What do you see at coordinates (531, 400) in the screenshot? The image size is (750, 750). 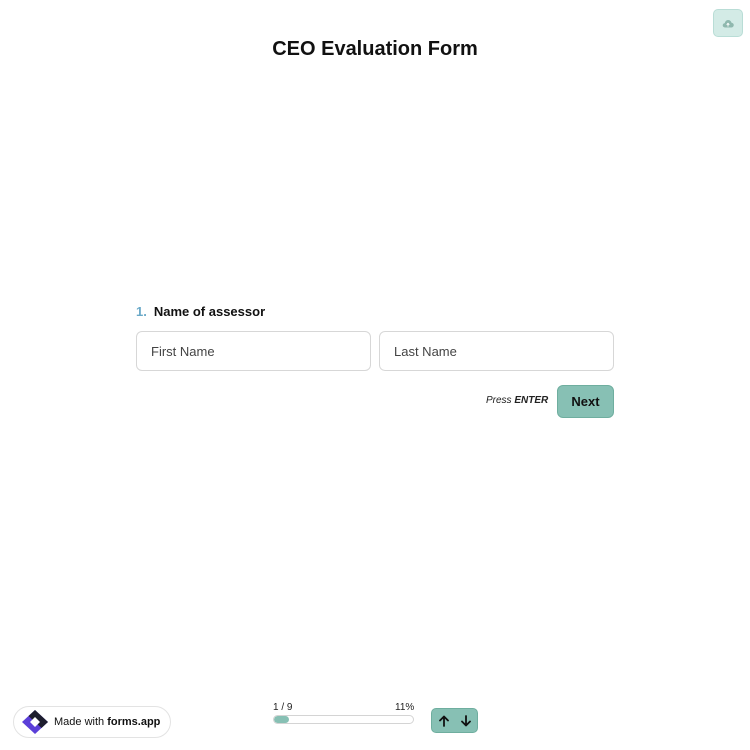 I see `hint-key: ENTER` at bounding box center [531, 400].